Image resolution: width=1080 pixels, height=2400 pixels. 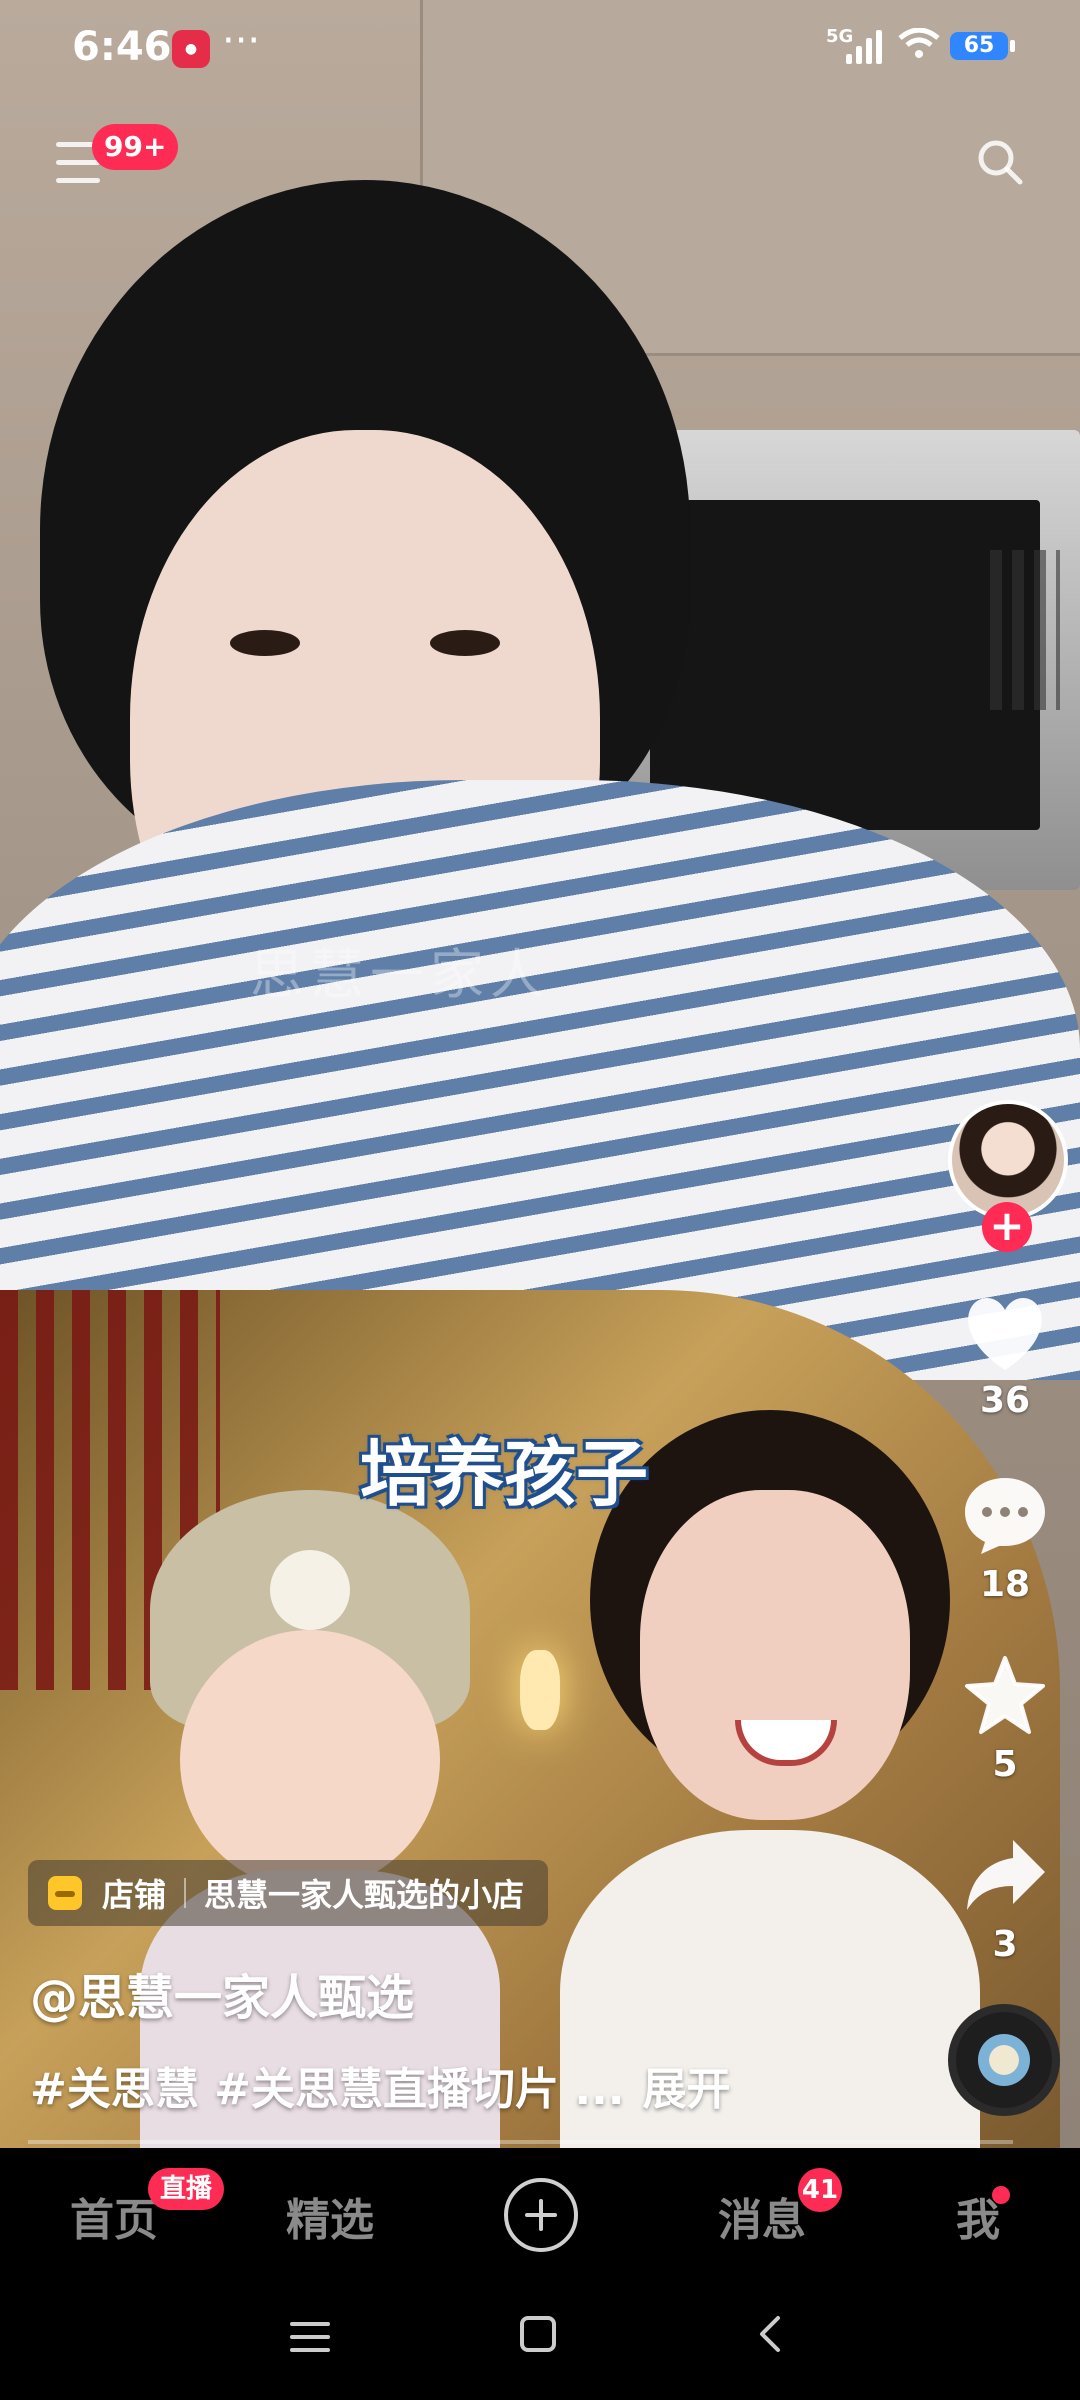 What do you see at coordinates (687, 2089) in the screenshot?
I see `expand-button: 展开` at bounding box center [687, 2089].